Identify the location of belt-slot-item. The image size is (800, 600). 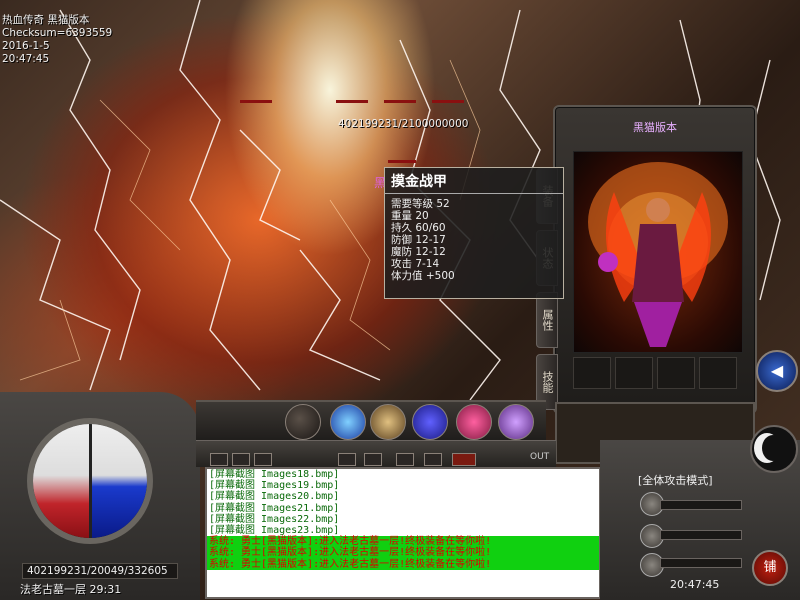
(516, 422).